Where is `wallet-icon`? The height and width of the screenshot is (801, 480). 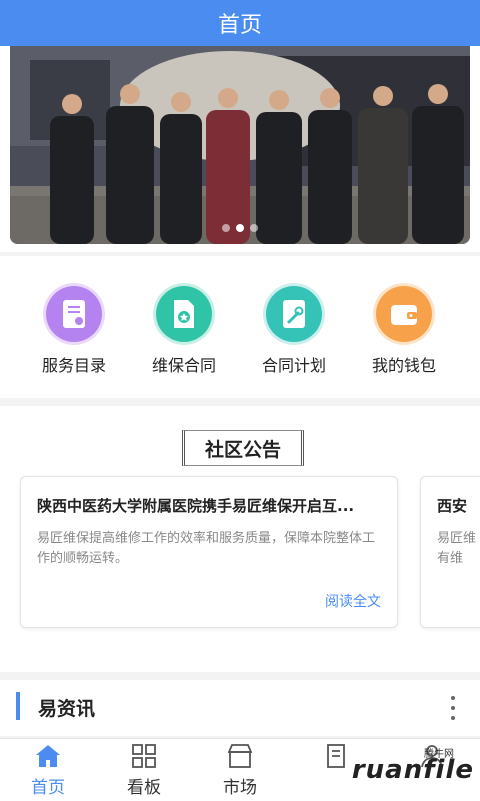 wallet-icon is located at coordinates (404, 314).